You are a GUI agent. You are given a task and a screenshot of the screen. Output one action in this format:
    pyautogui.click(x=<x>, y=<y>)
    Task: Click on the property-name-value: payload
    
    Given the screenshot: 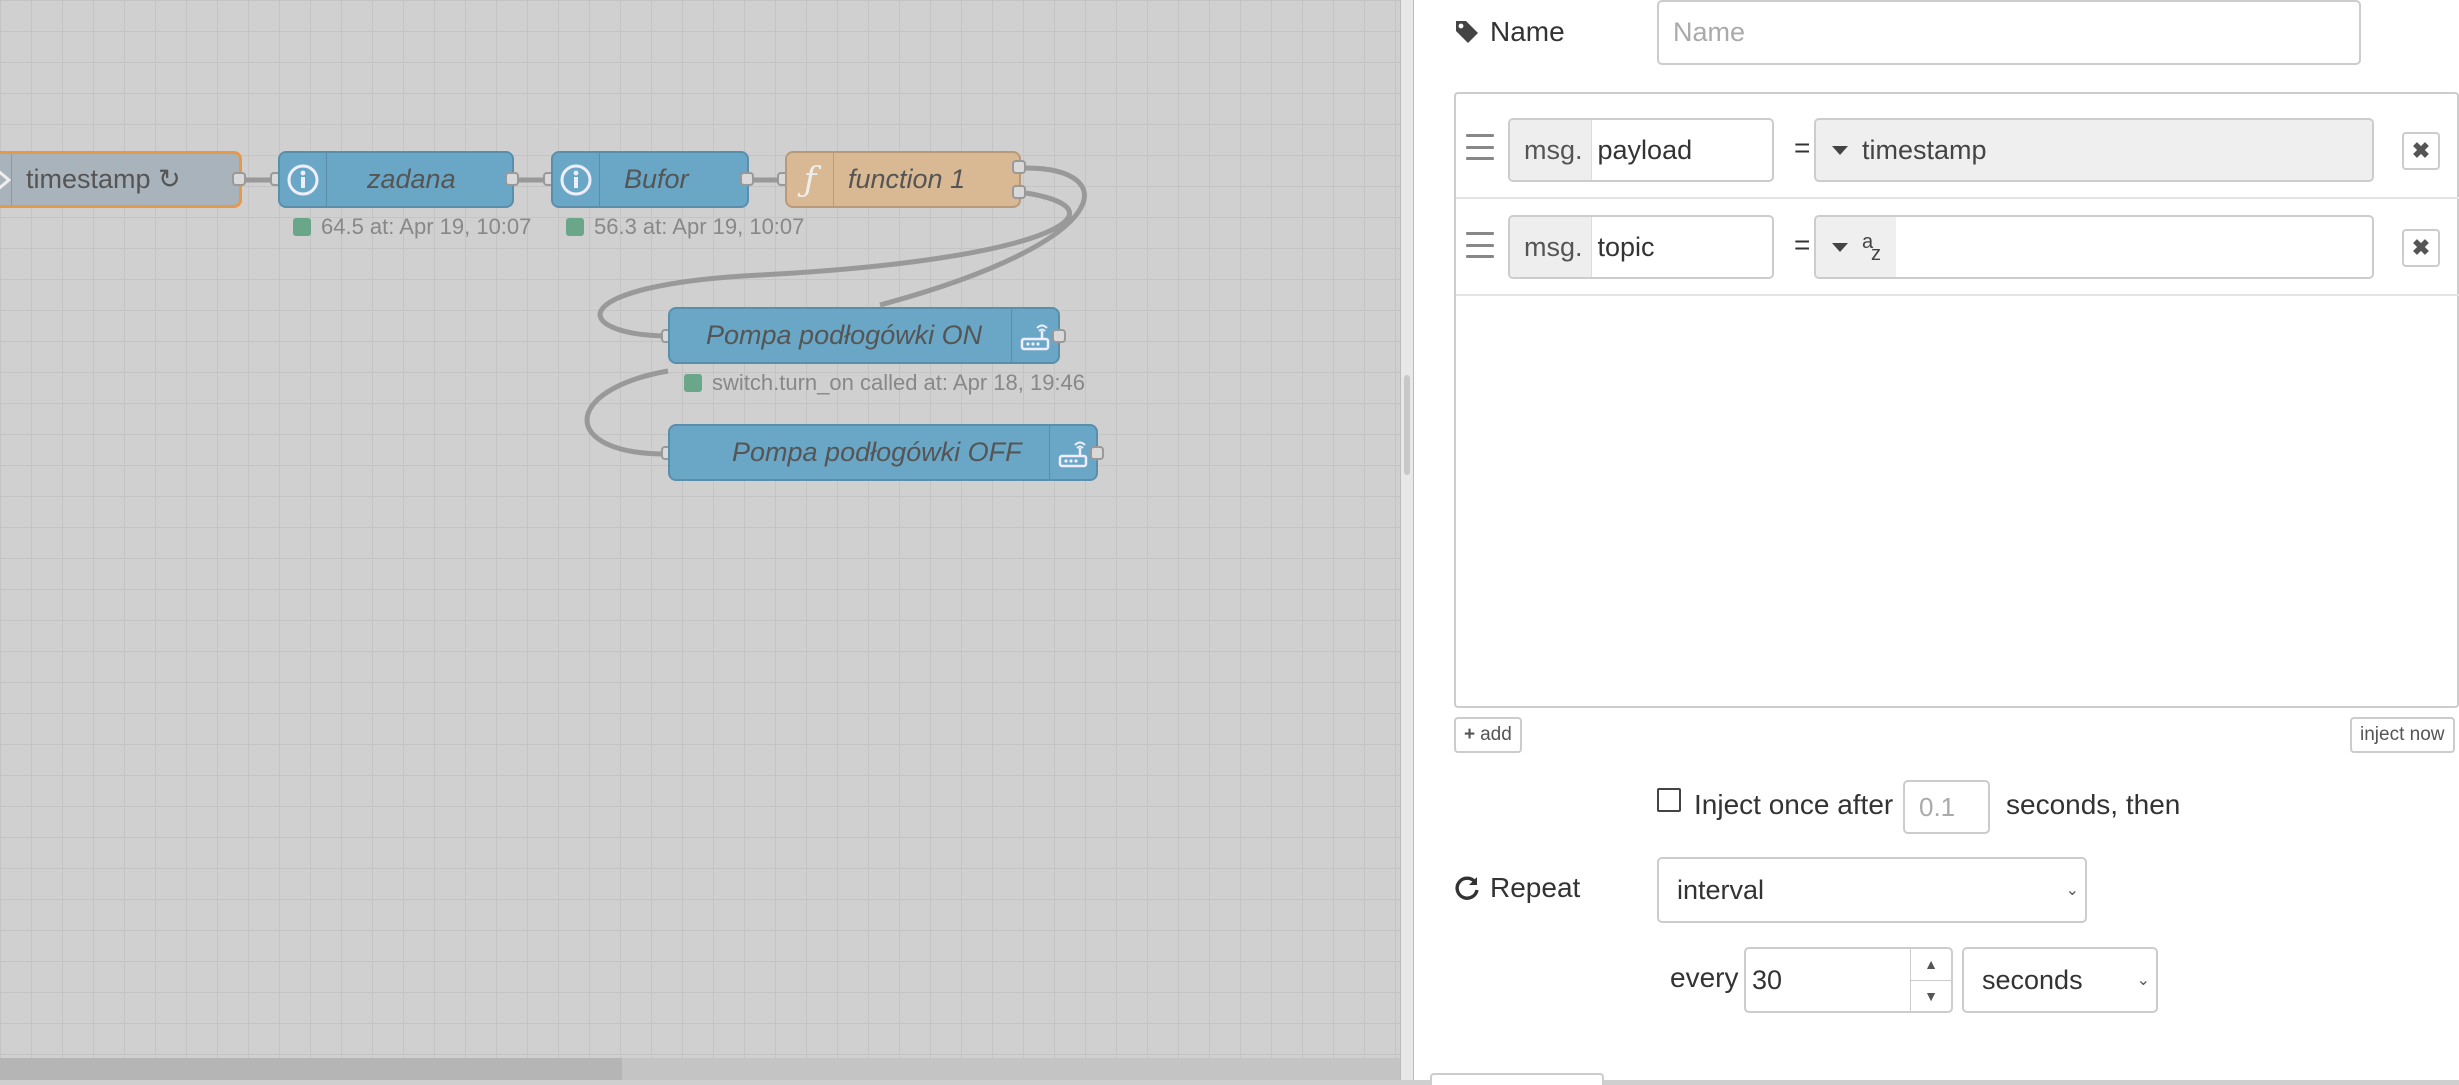 What is the action you would take?
    pyautogui.click(x=1645, y=149)
    